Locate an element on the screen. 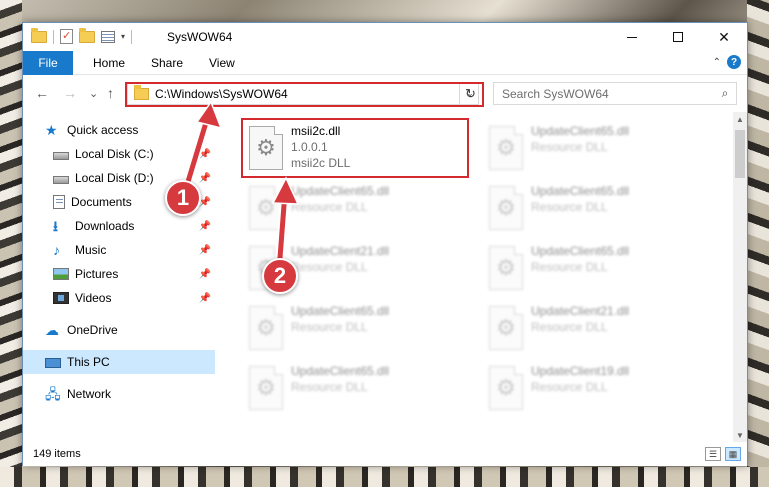 This screenshot has height=487, width=769. help-icon: ? is located at coordinates (734, 62).